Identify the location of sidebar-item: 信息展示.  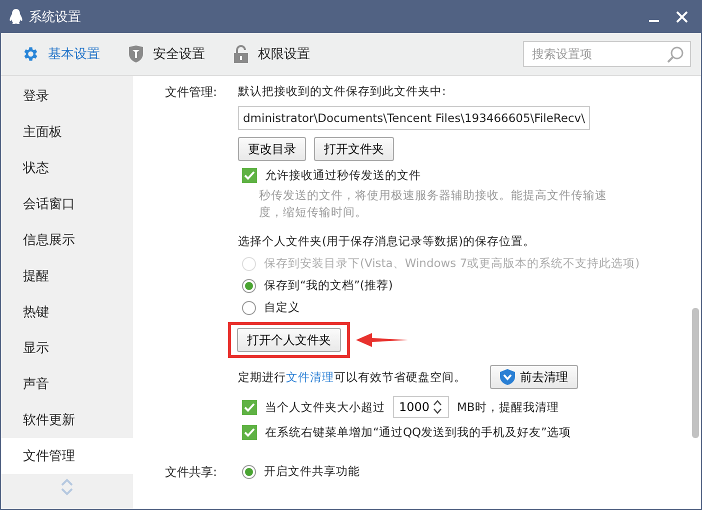
(67, 240).